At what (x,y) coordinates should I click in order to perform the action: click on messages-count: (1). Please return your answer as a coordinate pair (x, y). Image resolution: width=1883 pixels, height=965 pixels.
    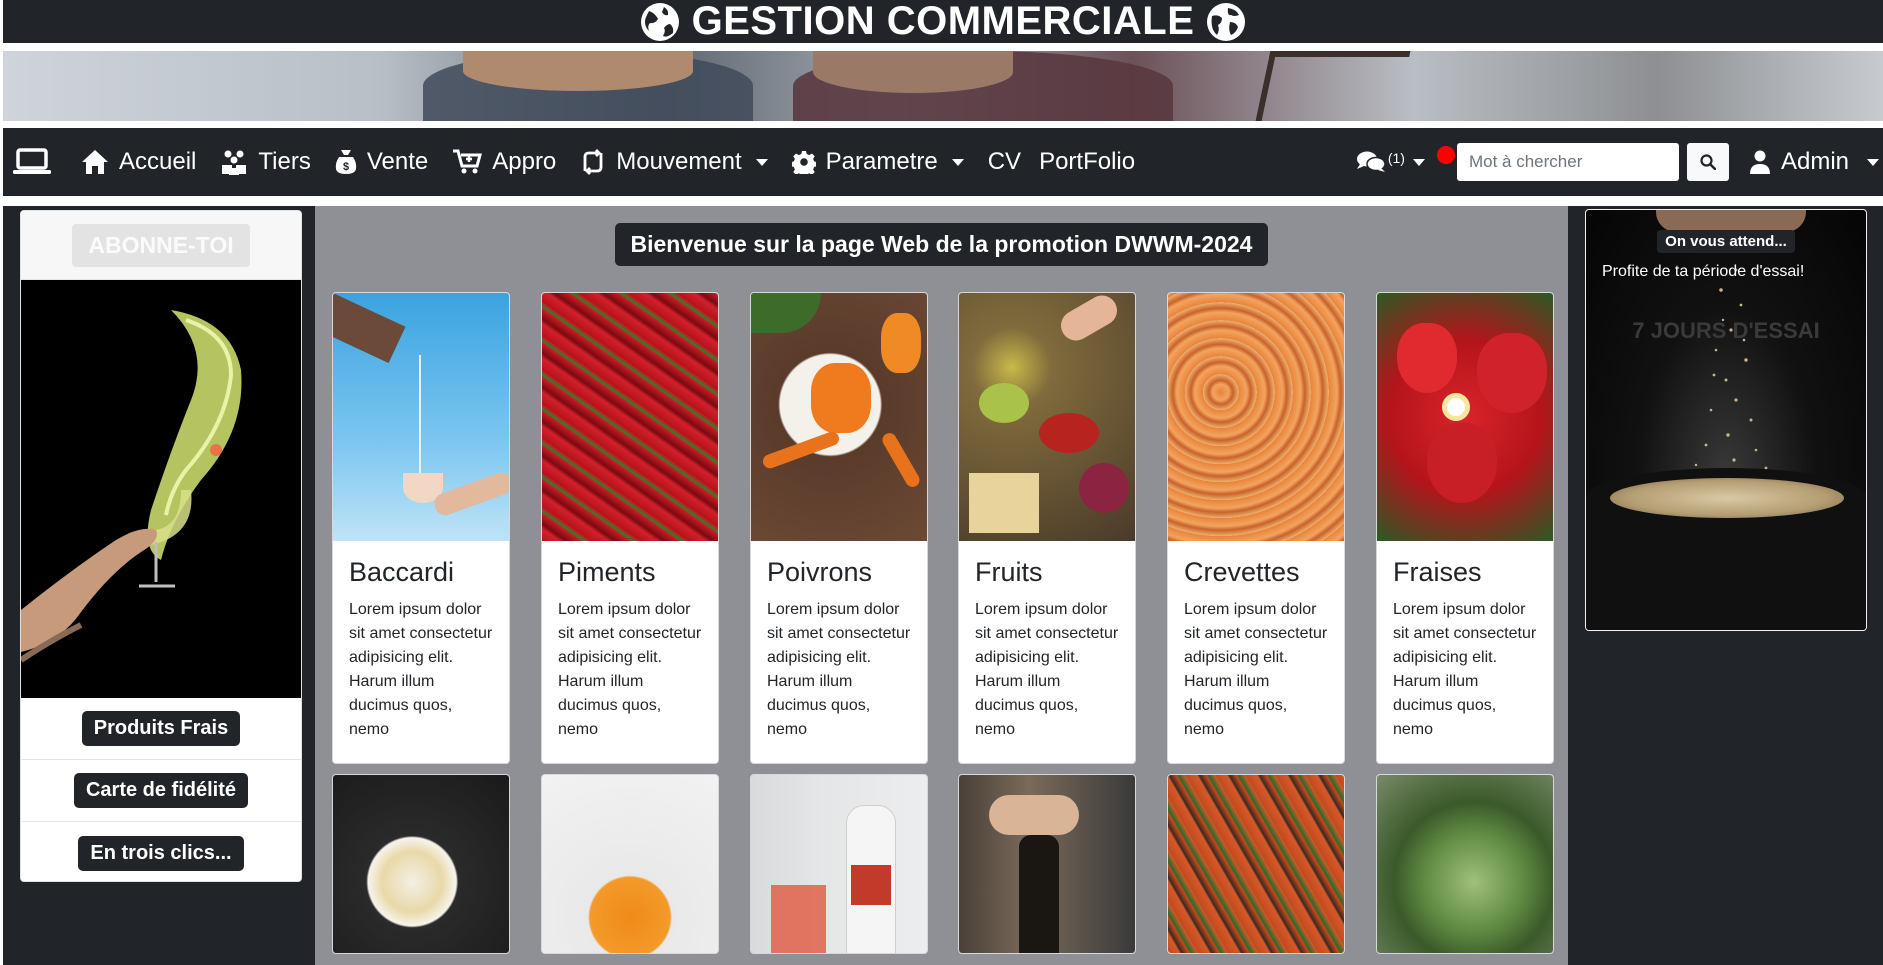
    Looking at the image, I should click on (1396, 158).